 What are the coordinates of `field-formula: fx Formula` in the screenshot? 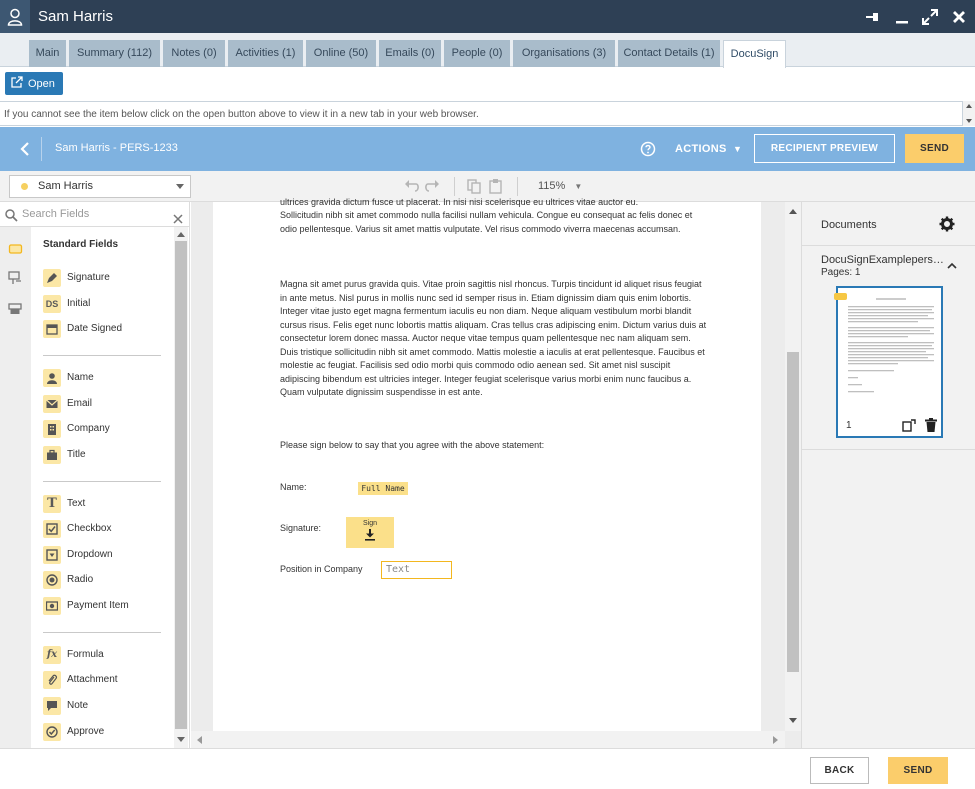 It's located at (108, 655).